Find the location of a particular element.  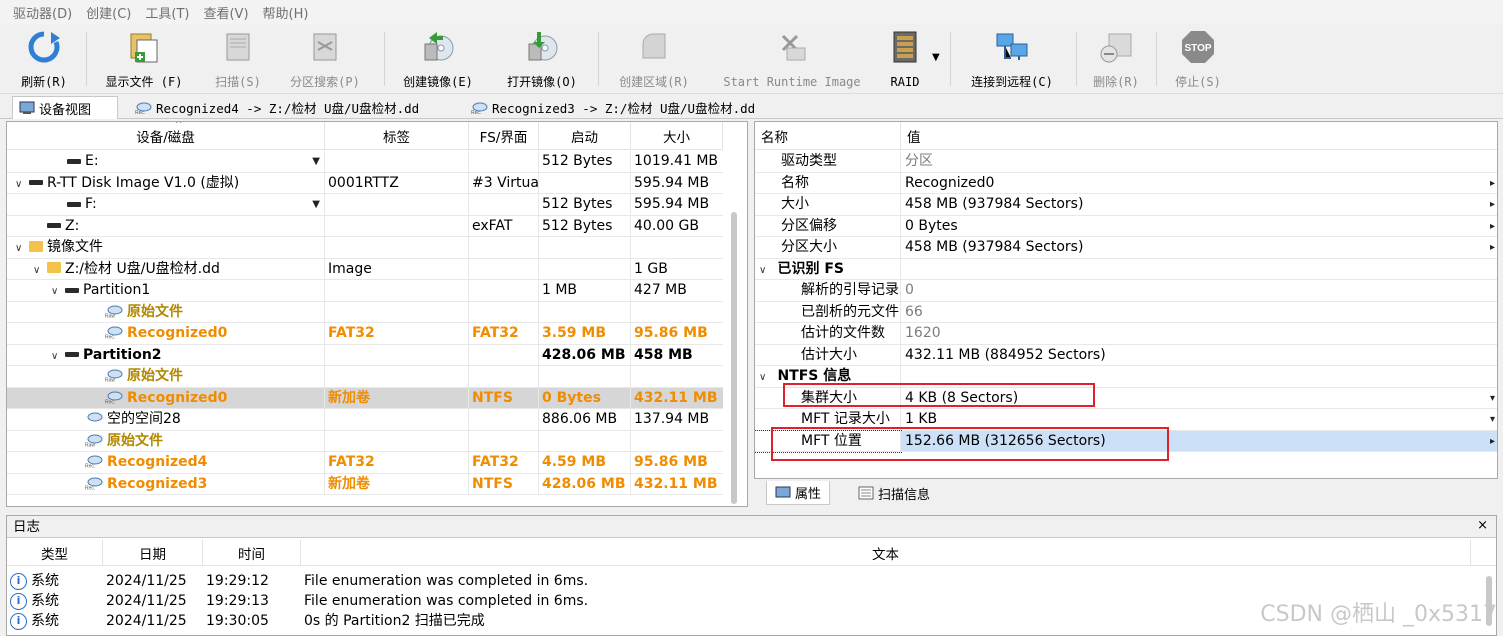

tree-row: Rec. Recognized3 新加卷 NTFS 428.06 MB 432.11 MB is located at coordinates (365, 484).